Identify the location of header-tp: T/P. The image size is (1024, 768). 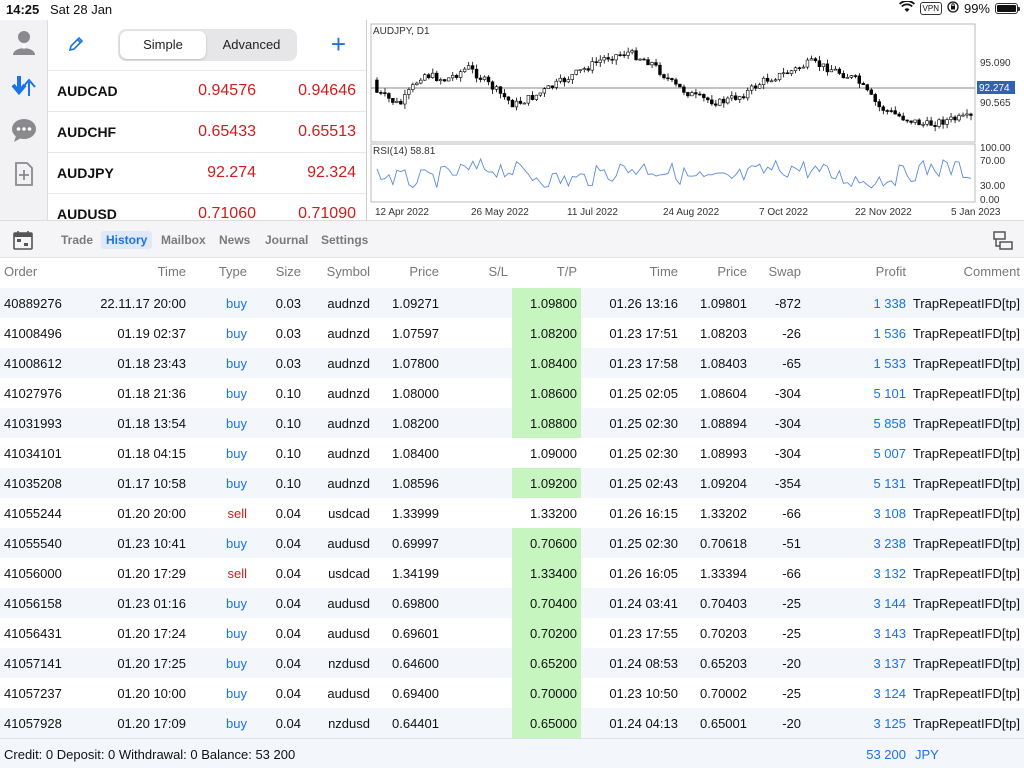
(567, 271).